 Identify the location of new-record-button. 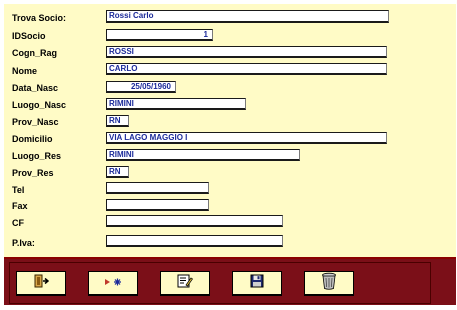
(113, 283).